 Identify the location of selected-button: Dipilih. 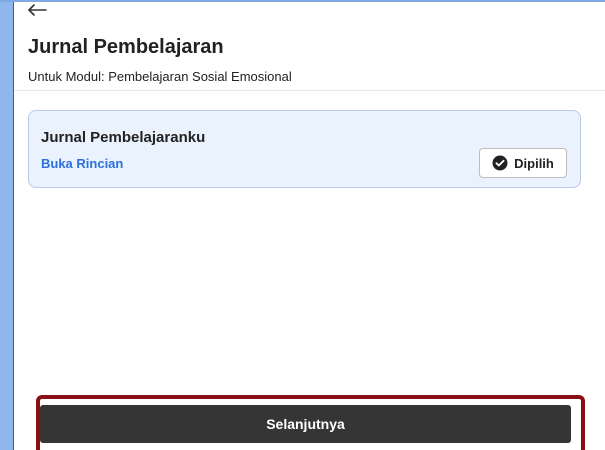
(523, 163).